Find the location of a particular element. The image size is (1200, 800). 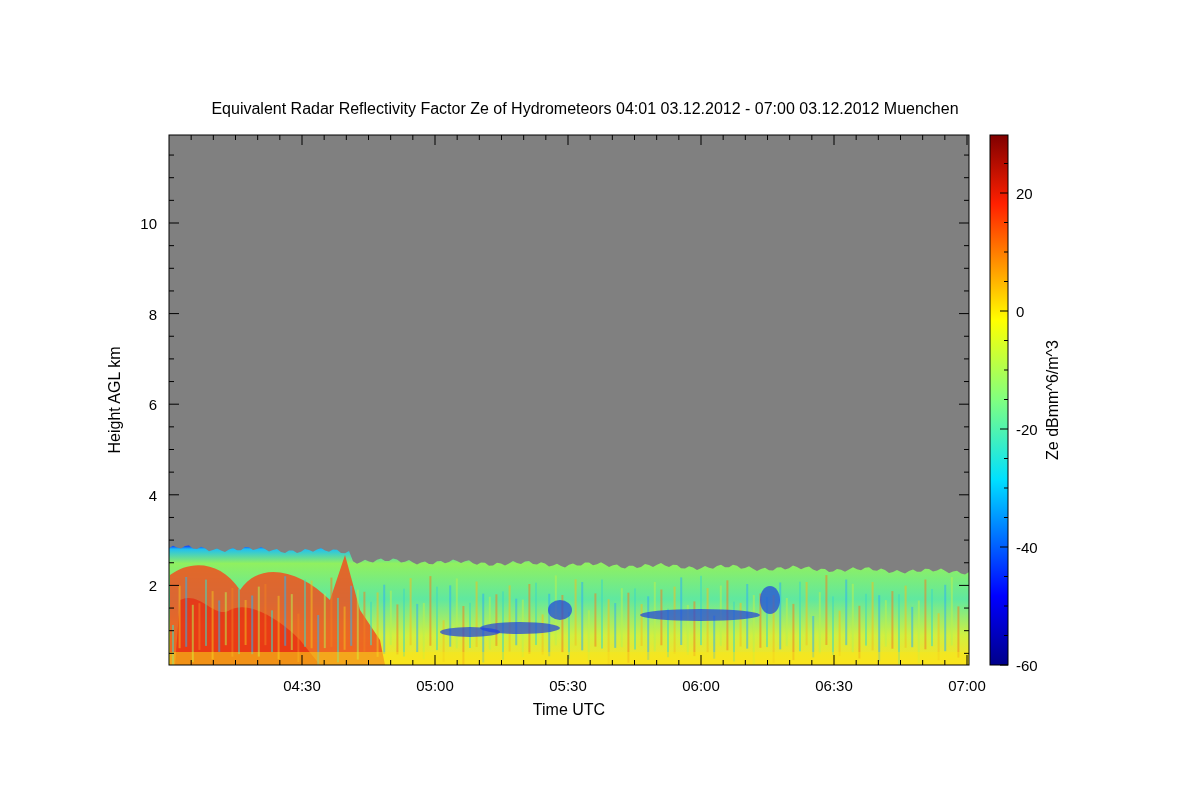

x-tick-label: 05:30 is located at coordinates (568, 685).